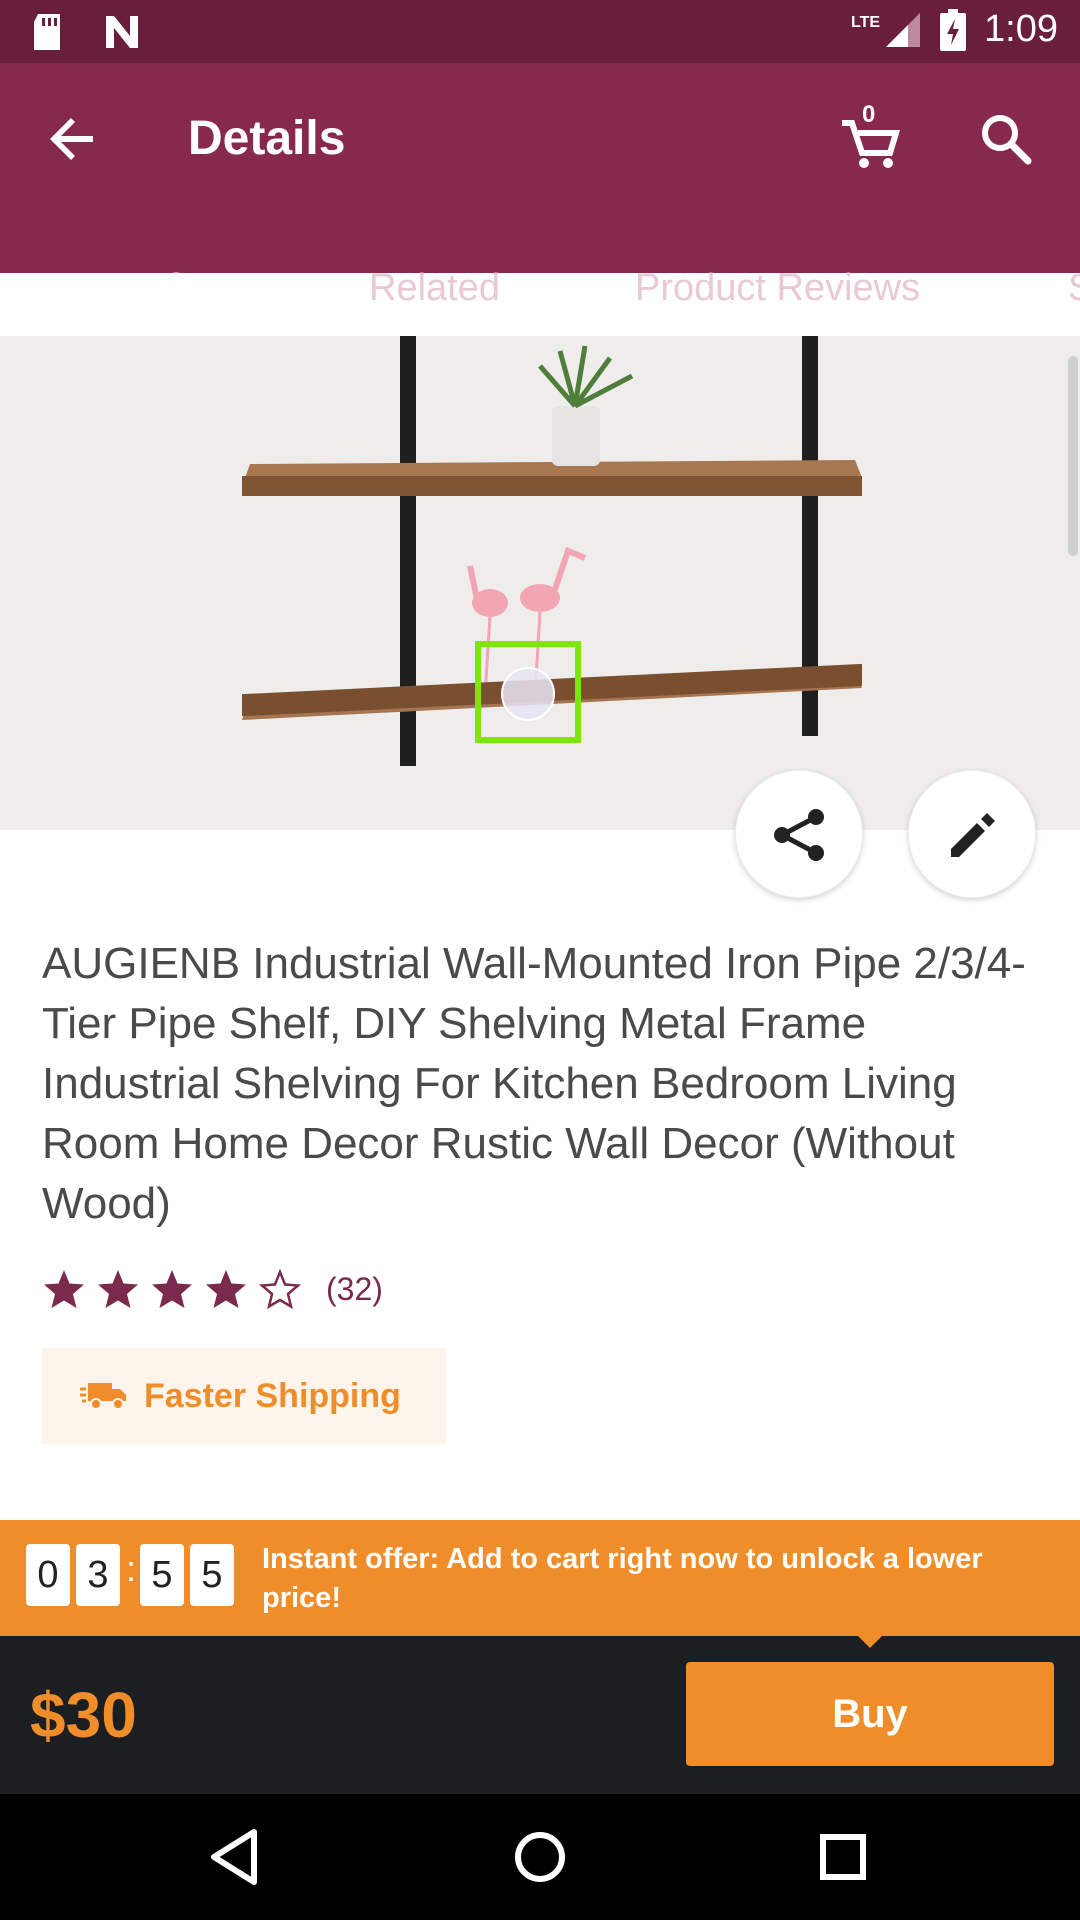 The image size is (1080, 1920). What do you see at coordinates (1021, 29) in the screenshot?
I see `status-time: 1:09` at bounding box center [1021, 29].